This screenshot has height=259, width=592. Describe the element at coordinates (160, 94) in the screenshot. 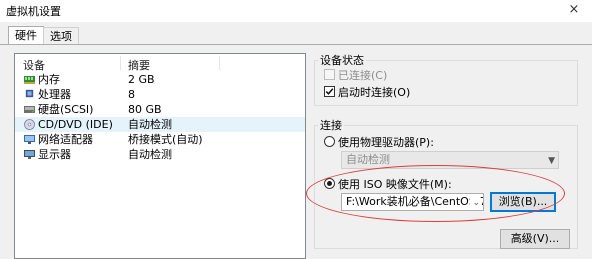

I see `device-row-processor: 处理器 8` at that location.